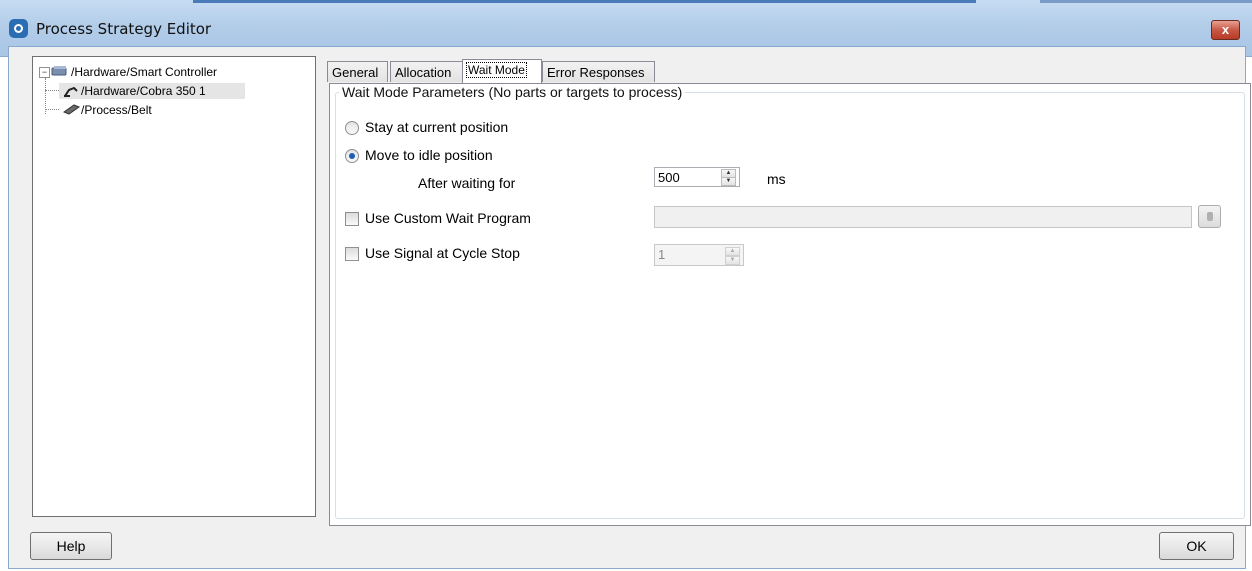  What do you see at coordinates (697, 177) in the screenshot?
I see `wait-time-stepper: 500 ▲ ▼` at bounding box center [697, 177].